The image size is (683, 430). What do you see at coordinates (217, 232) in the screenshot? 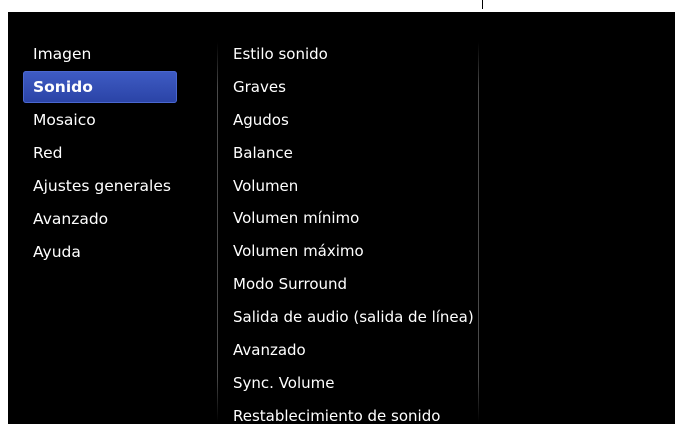
I see `column-divider-left` at bounding box center [217, 232].